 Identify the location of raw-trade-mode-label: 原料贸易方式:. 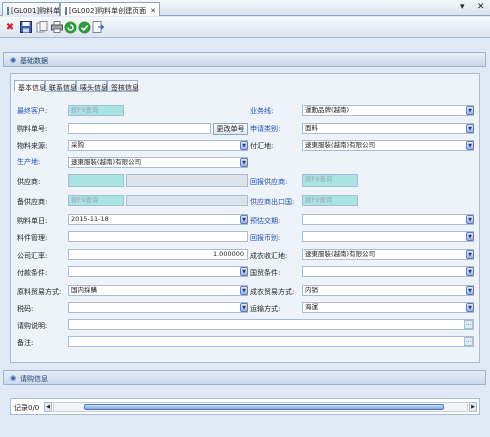
(39, 292).